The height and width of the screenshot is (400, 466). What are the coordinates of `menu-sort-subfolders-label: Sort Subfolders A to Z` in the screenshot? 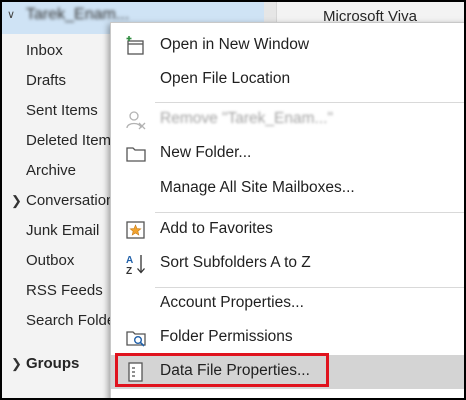 It's located at (235, 262).